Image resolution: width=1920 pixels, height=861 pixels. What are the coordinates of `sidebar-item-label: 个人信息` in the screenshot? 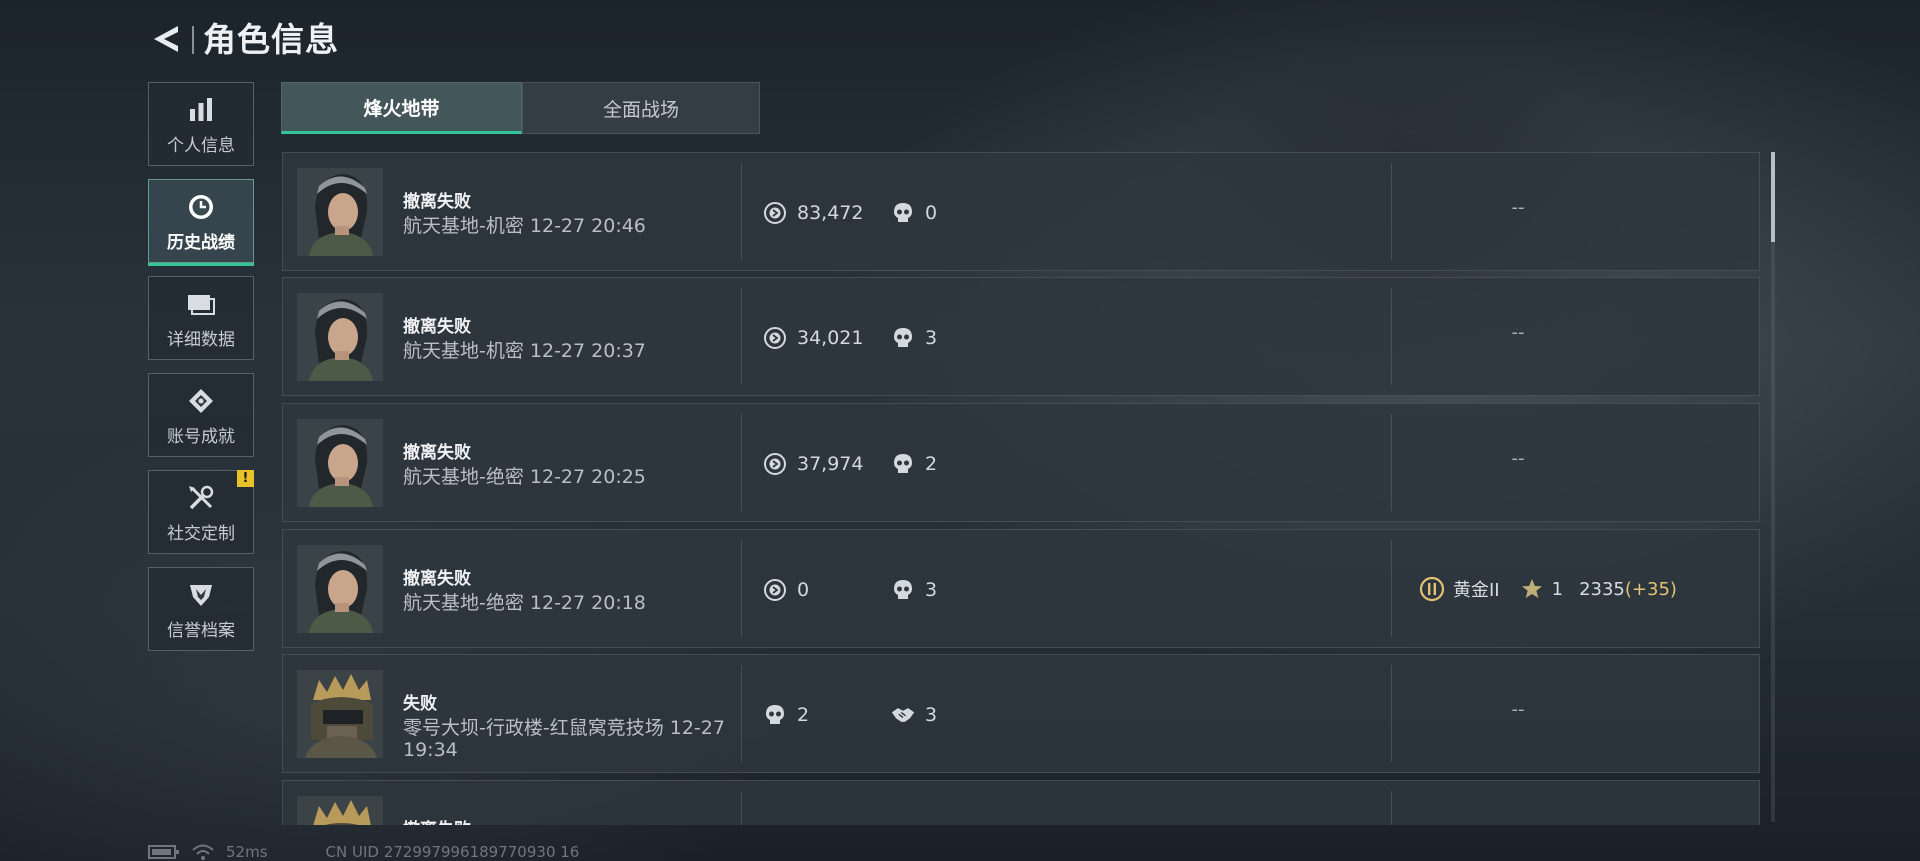 It's located at (201, 145).